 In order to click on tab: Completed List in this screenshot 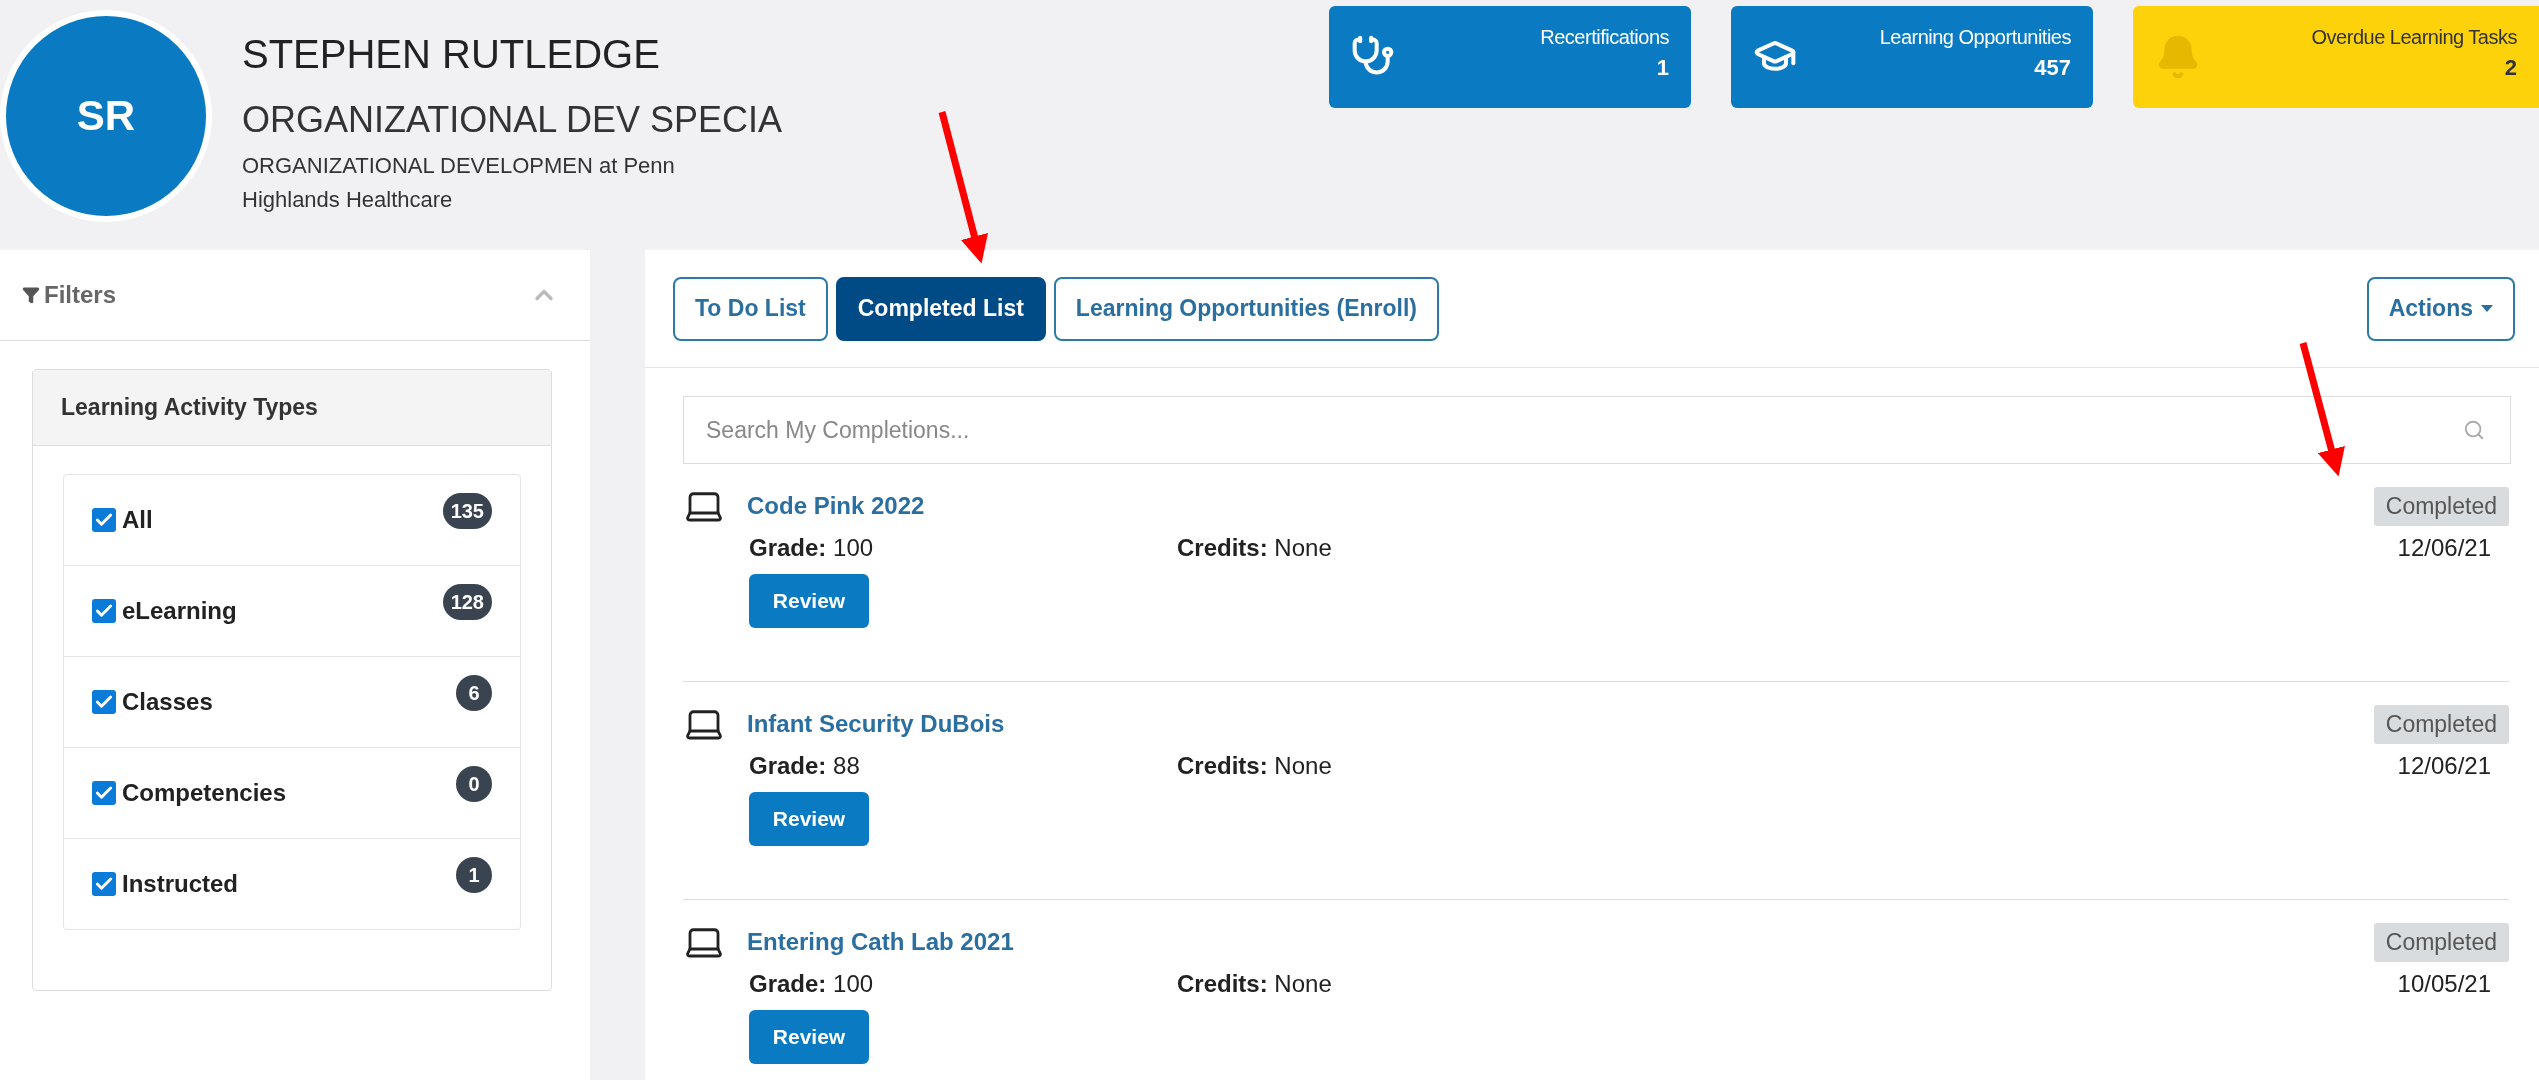, I will do `click(940, 308)`.